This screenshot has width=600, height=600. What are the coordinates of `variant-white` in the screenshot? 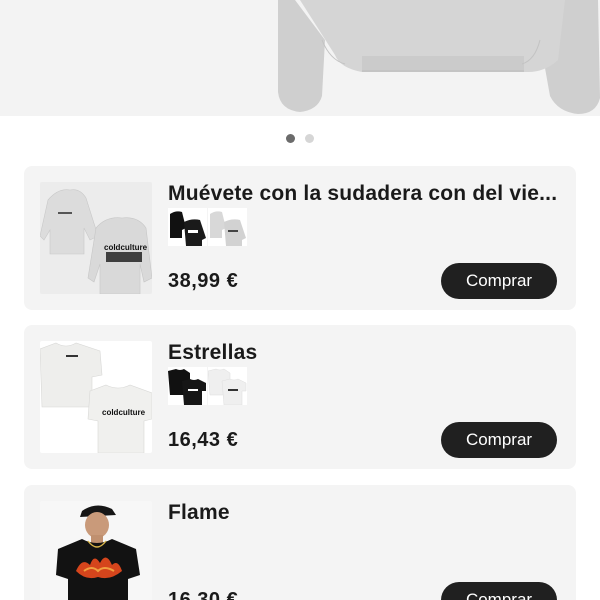 It's located at (227, 386).